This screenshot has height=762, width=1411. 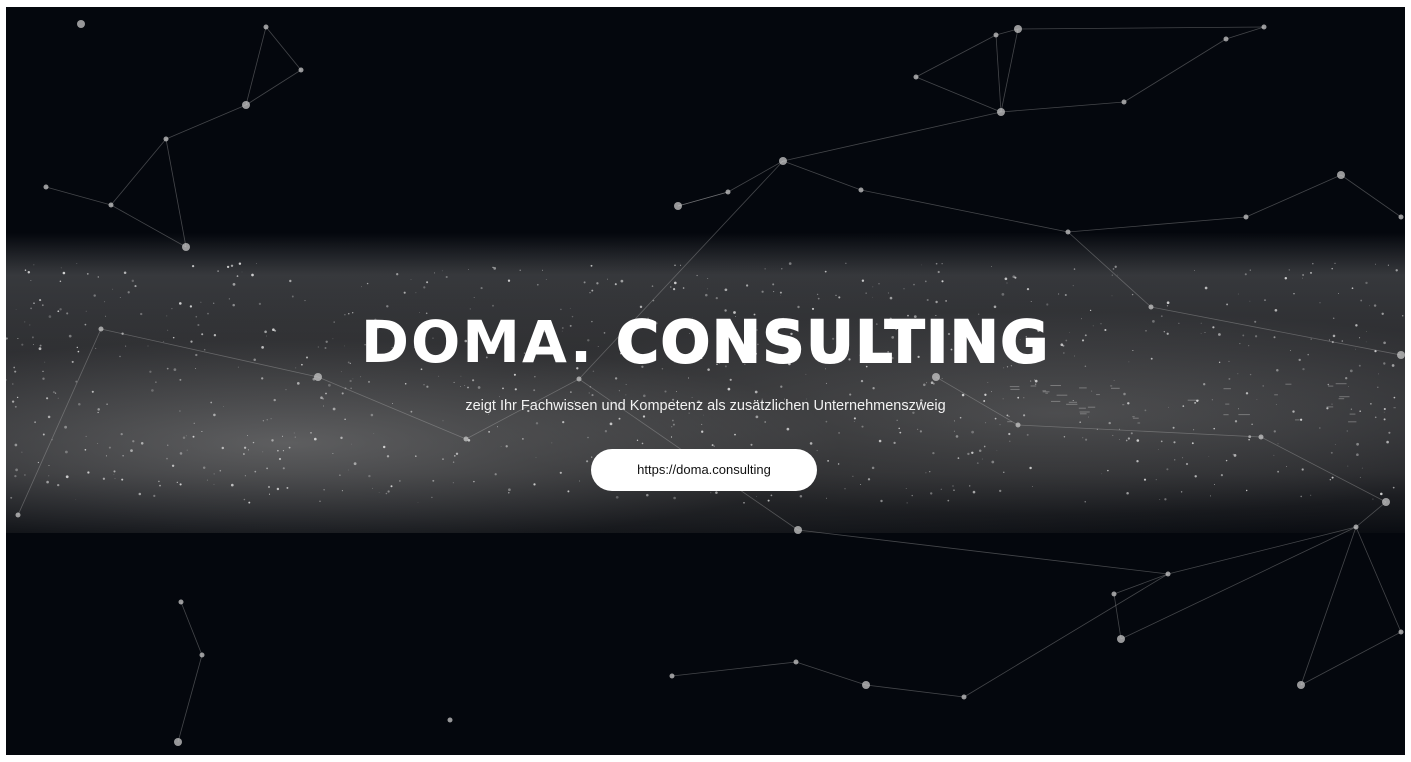 I want to click on brand-title: DOMA. CONSULTING, so click(x=705, y=342).